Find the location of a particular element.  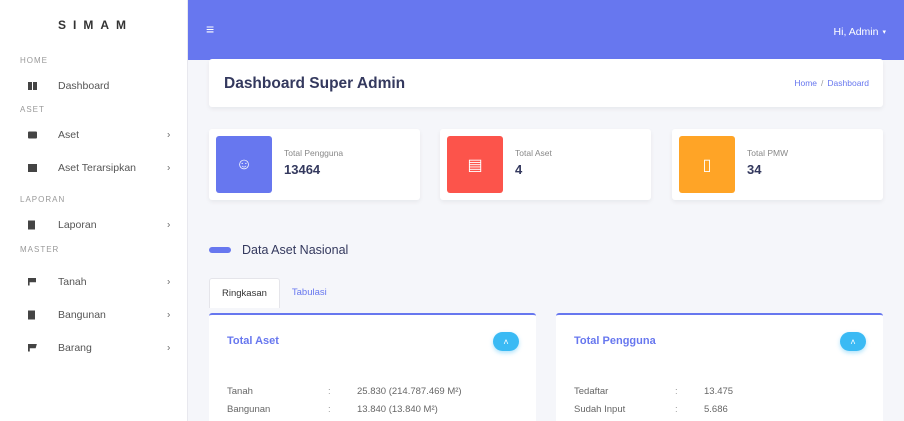

sidebar-item-label: Tanah is located at coordinates (72, 281).